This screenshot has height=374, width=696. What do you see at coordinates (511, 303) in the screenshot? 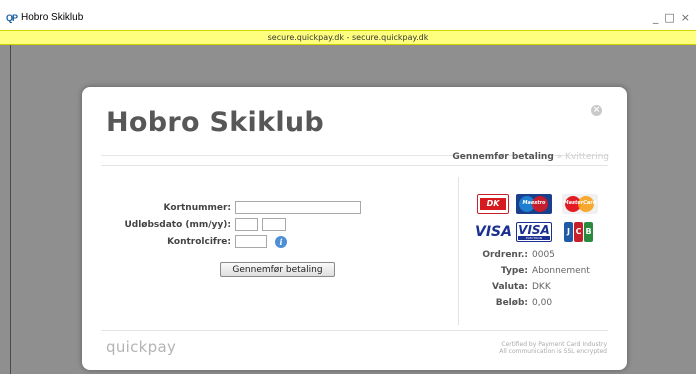
I see `amount-label: Beløb:` at bounding box center [511, 303].